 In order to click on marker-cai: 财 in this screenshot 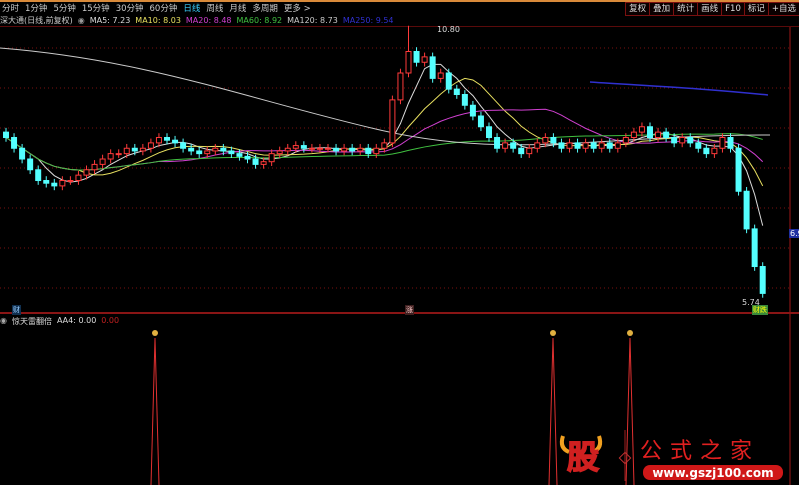, I will do `click(16, 310)`.